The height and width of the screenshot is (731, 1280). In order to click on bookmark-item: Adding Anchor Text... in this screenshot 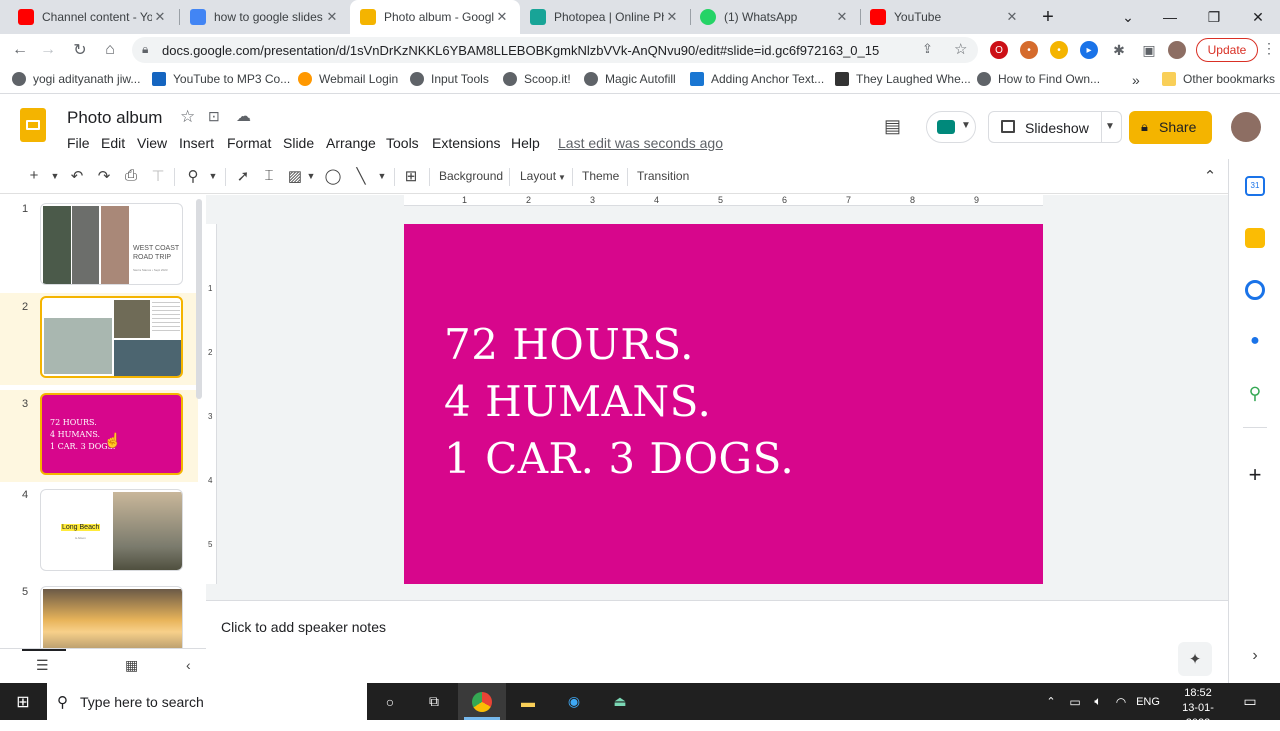, I will do `click(757, 79)`.